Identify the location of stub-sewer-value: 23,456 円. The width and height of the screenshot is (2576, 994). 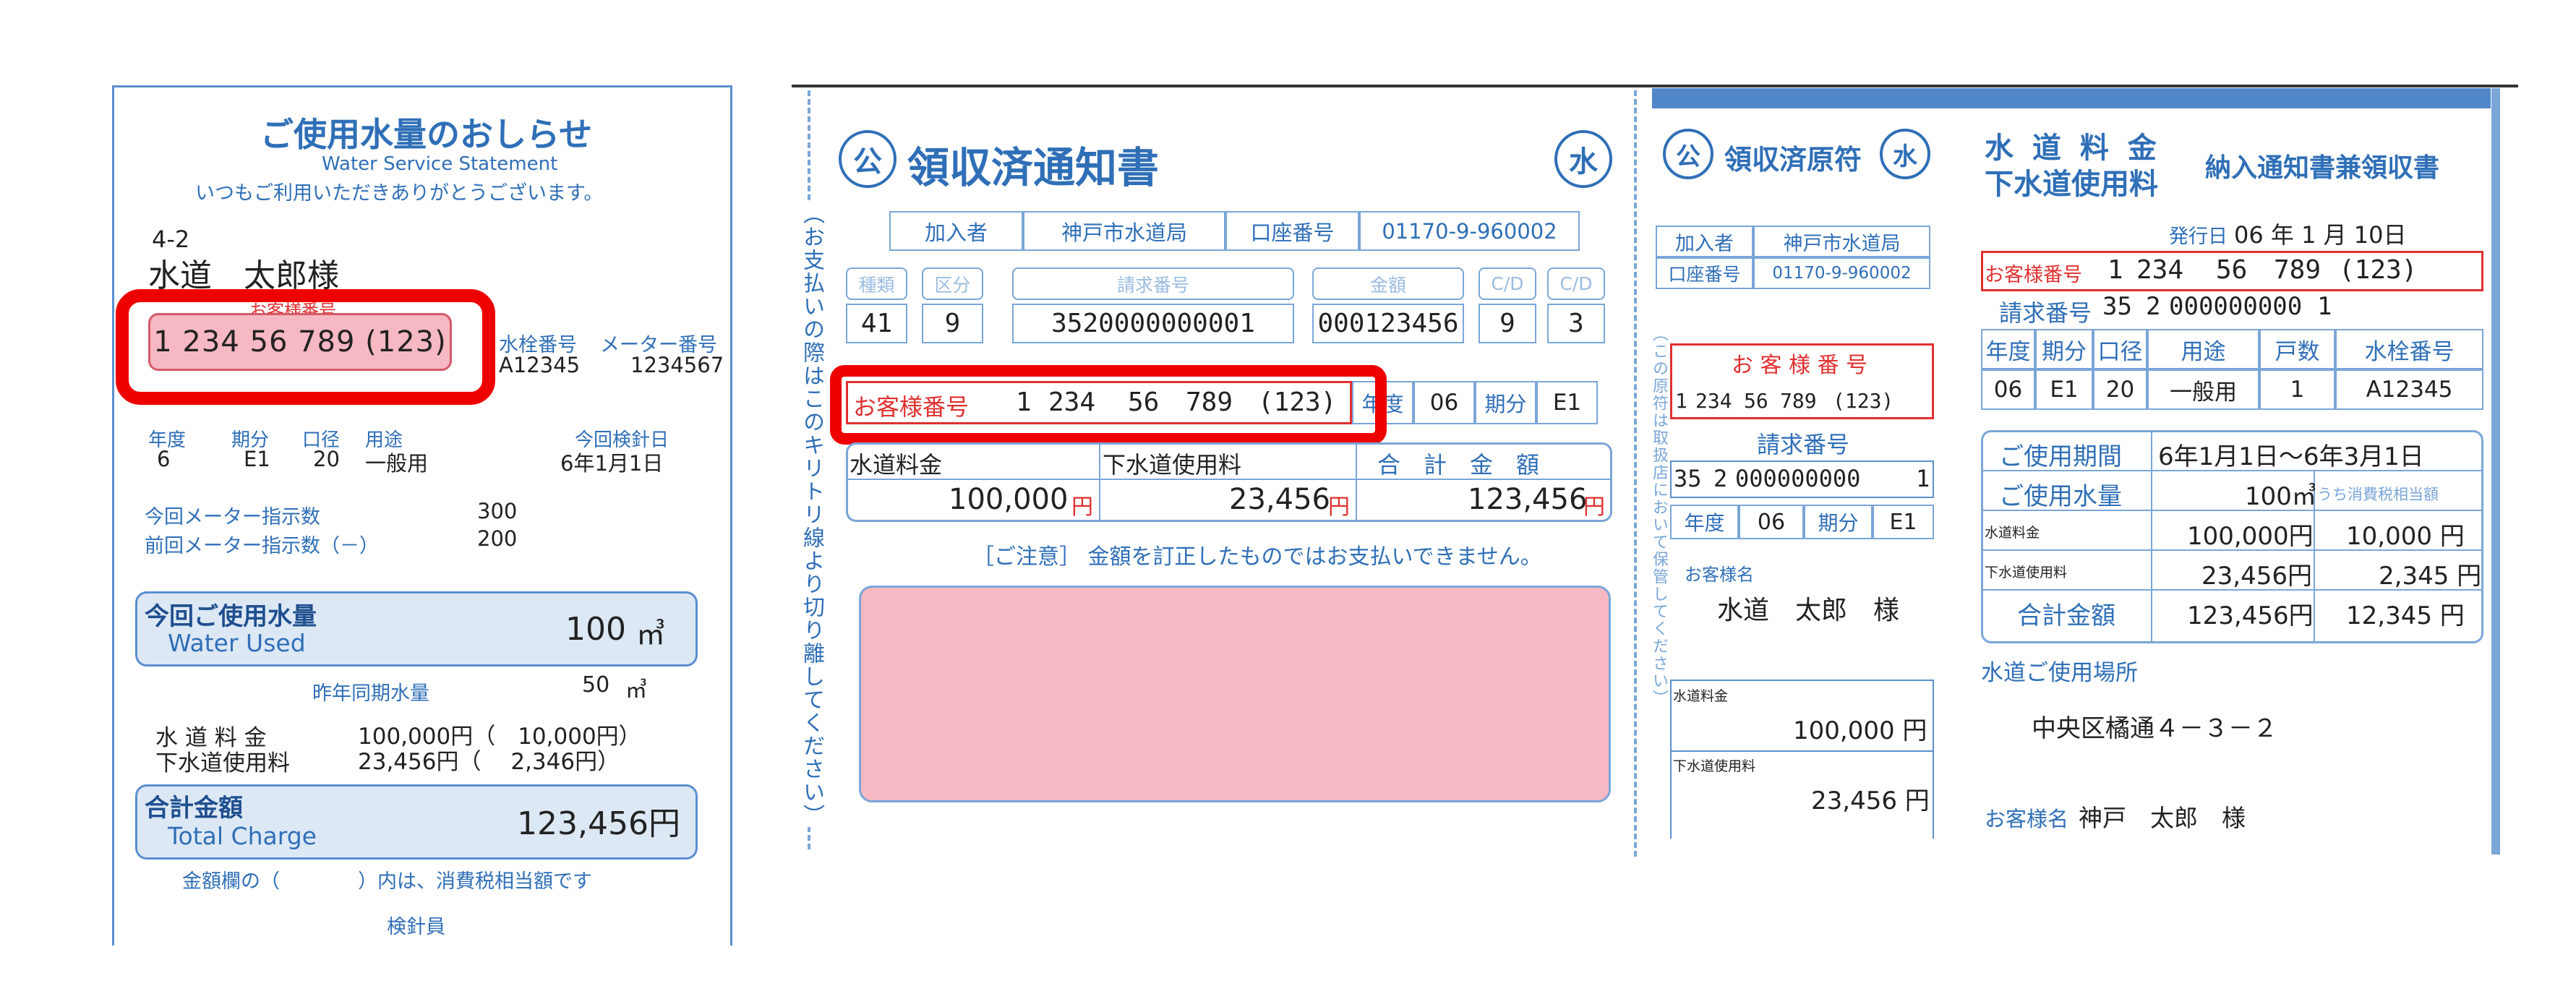
(1871, 801).